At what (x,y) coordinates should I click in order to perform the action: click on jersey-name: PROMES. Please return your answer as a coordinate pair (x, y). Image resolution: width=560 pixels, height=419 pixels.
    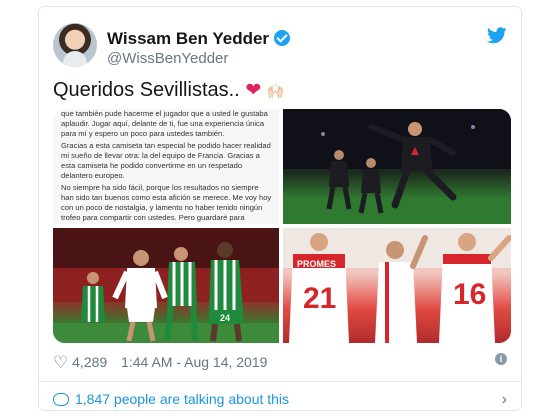
    Looking at the image, I should click on (316, 264).